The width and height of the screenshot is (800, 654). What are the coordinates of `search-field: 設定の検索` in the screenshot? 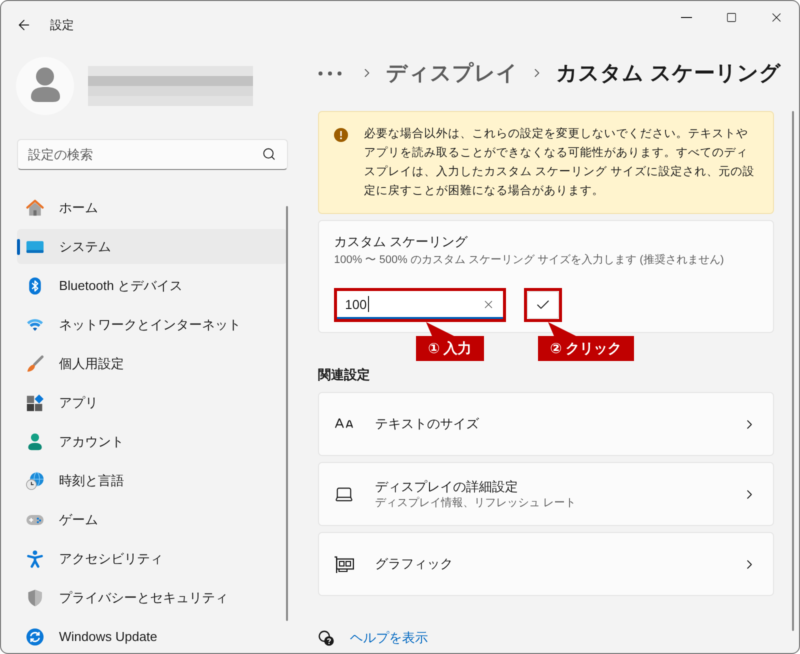 It's located at (152, 154).